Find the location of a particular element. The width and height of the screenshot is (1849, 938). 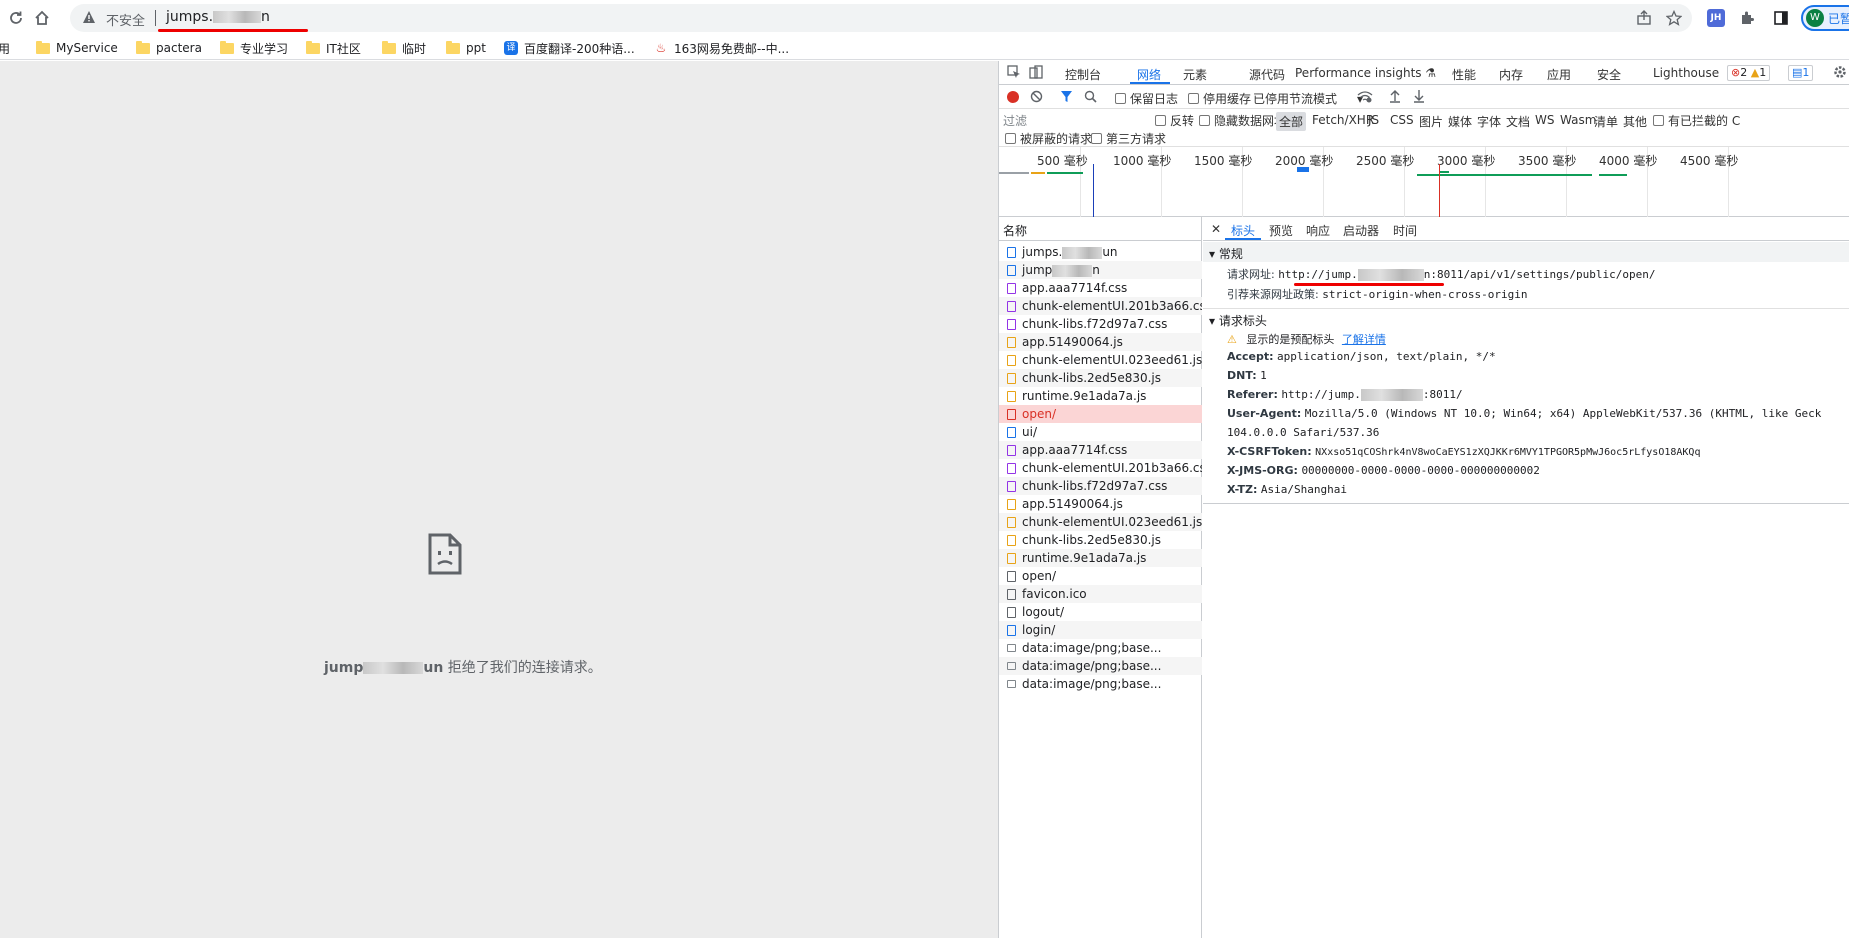

hide-data-urls-checkbox: 隐藏数据网址 is located at coordinates (1242, 120).